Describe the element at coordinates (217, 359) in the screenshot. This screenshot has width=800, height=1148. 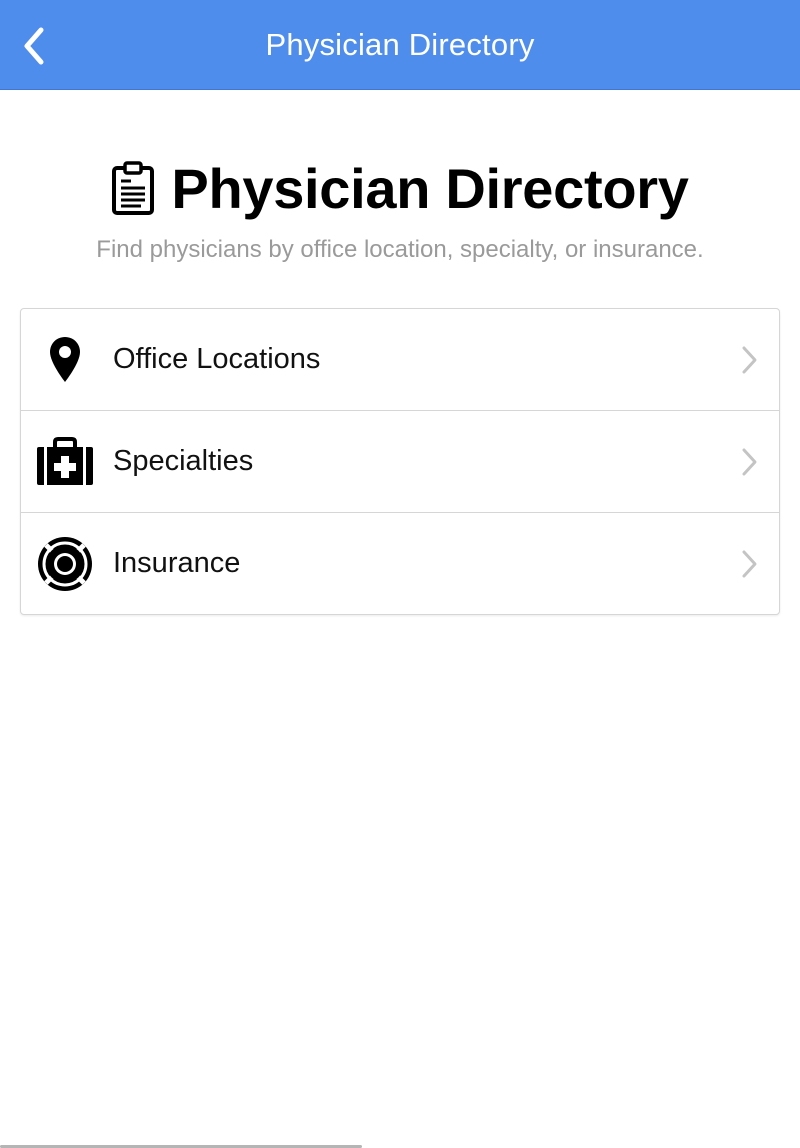
I see `menu-item-label: Office Locations` at that location.